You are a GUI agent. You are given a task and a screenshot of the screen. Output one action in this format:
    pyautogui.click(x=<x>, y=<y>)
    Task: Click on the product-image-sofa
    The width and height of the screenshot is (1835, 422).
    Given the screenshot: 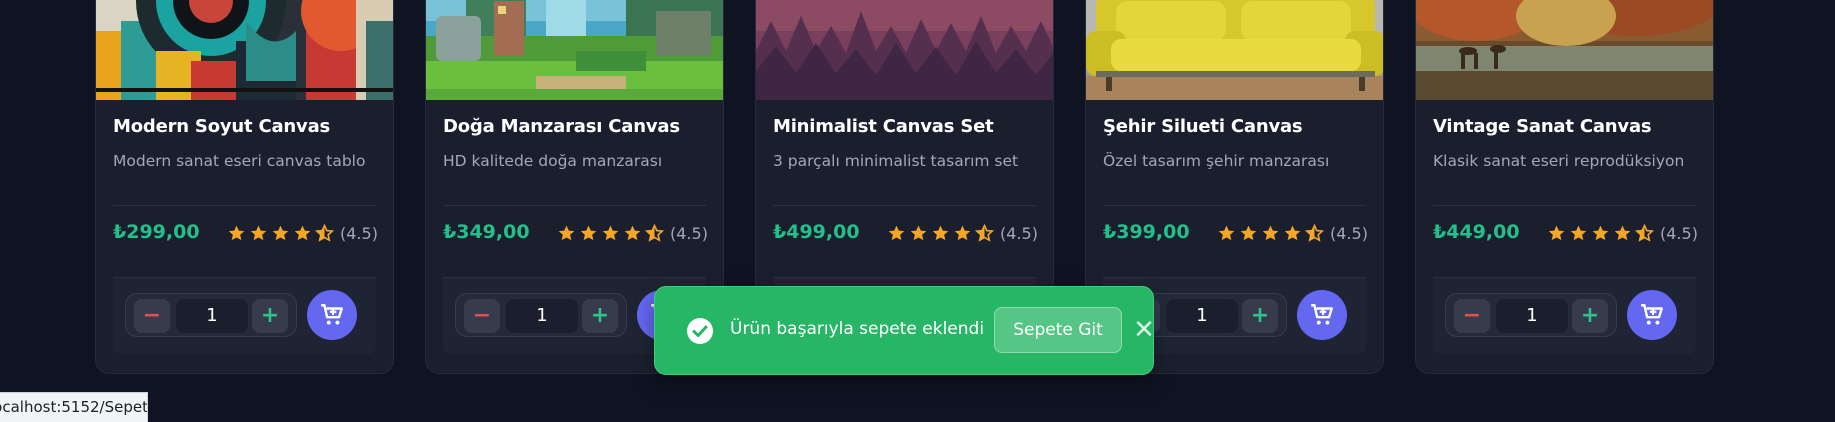 What is the action you would take?
    pyautogui.click(x=1234, y=50)
    